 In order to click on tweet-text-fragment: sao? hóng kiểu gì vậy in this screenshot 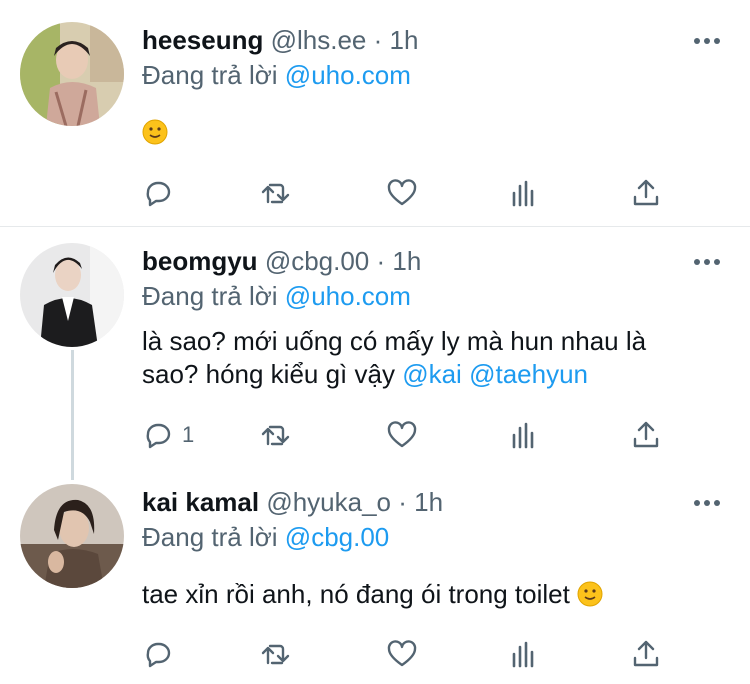, I will do `click(268, 374)`.